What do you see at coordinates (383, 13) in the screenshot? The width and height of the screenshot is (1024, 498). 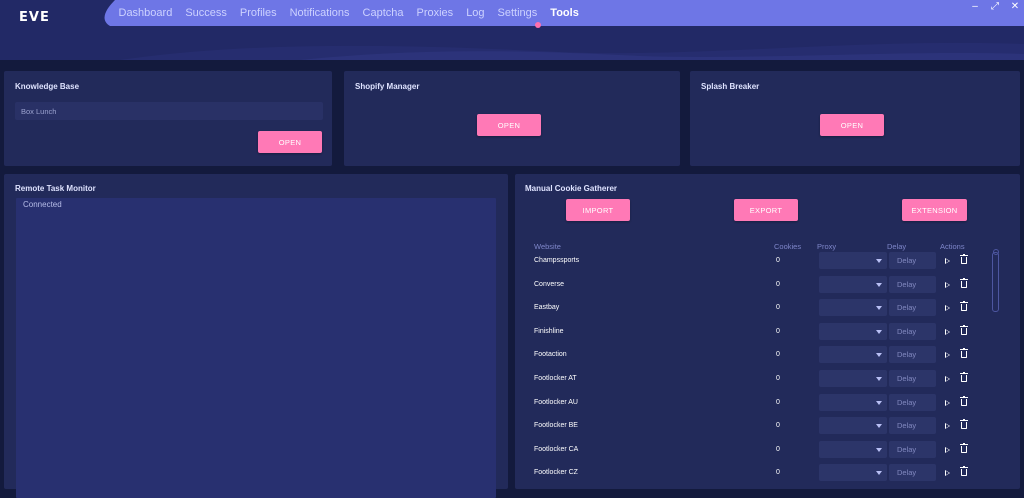 I see `nav-captcha: Captcha` at bounding box center [383, 13].